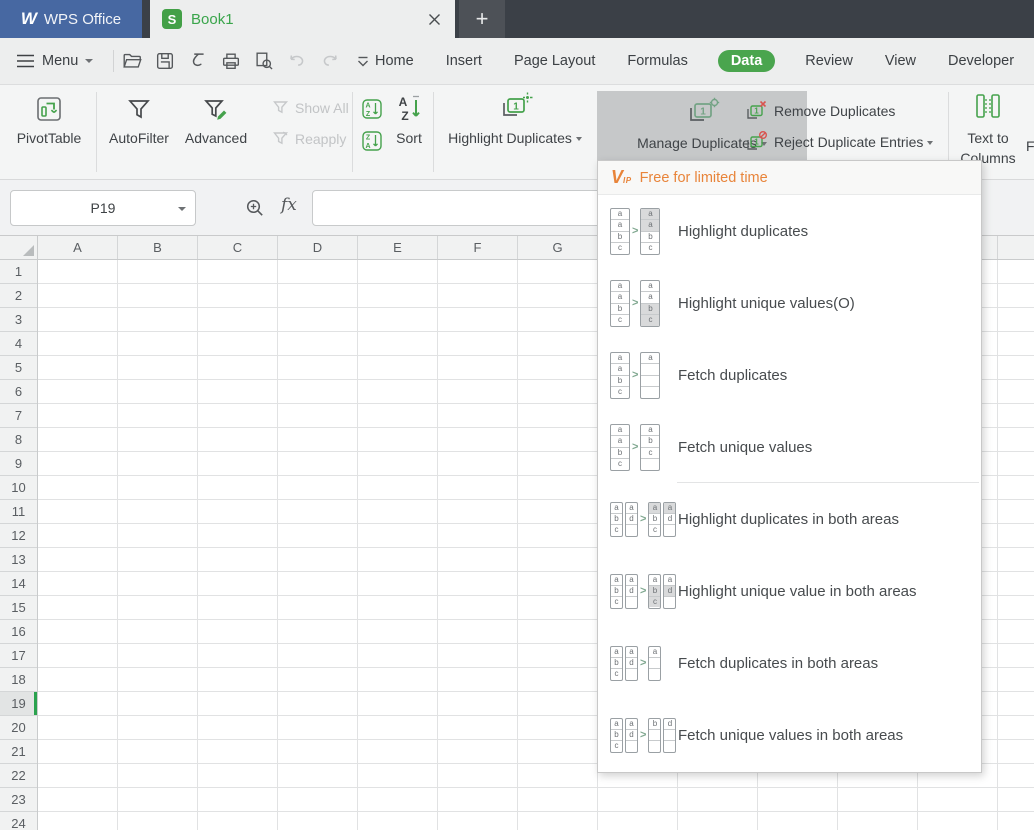 This screenshot has width=1034, height=830. Describe the element at coordinates (255, 208) in the screenshot. I see `zoom-selection-icon` at that location.